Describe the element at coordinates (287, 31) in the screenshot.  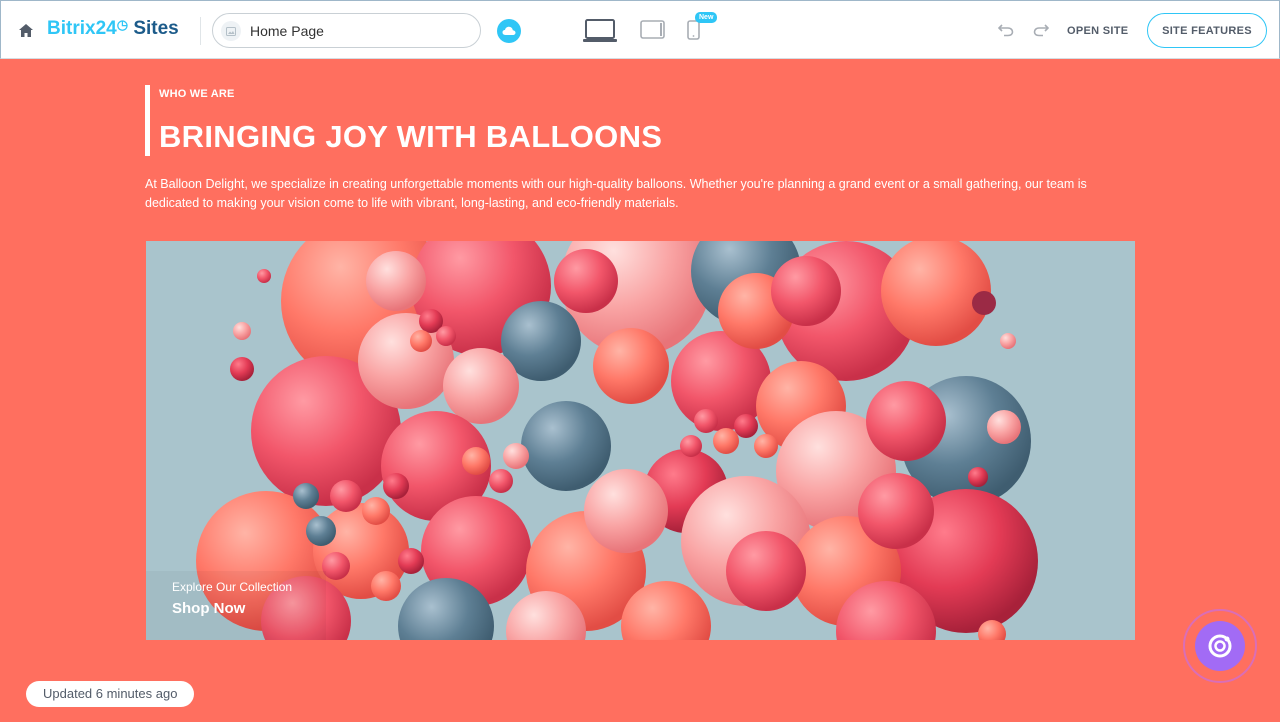
I see `page-selector-label: Home Page` at that location.